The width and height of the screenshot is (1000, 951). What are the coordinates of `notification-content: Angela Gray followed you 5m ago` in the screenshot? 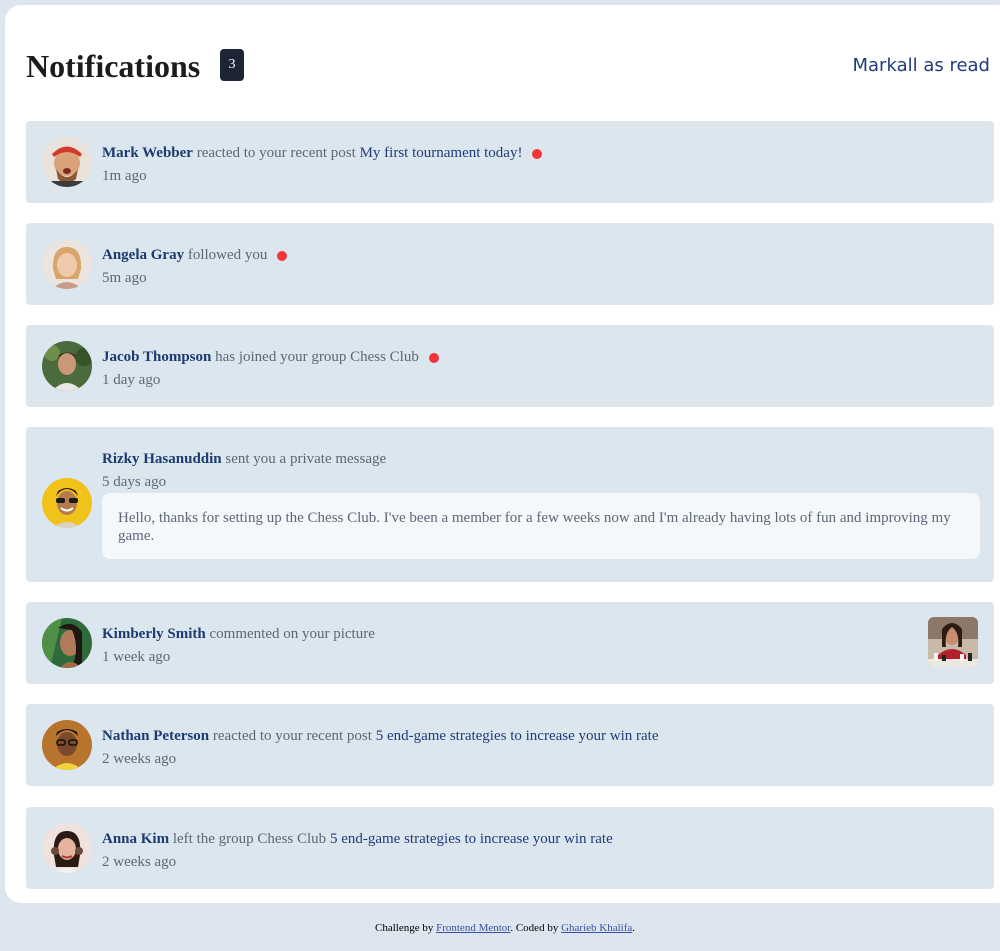 It's located at (540, 266).